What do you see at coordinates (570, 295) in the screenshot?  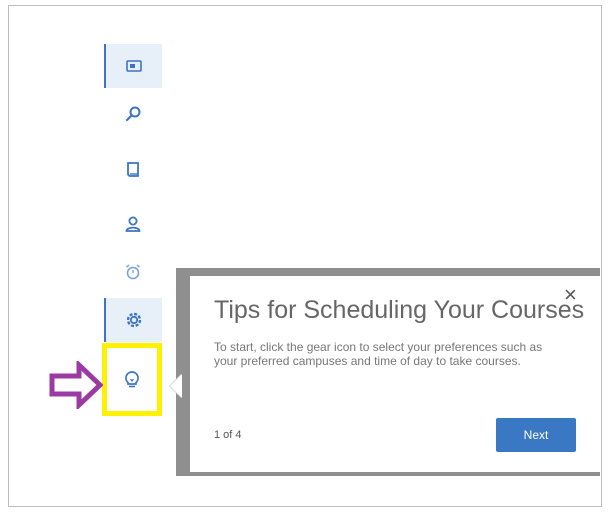 I see `close-icon: ×` at bounding box center [570, 295].